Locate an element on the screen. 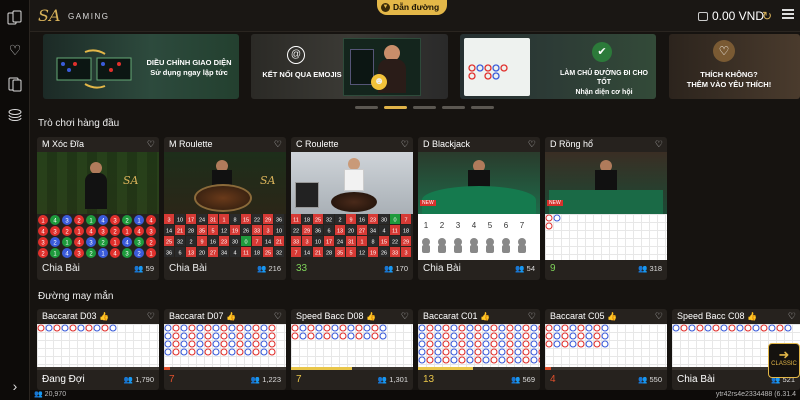  baccarat-table-card: Baccarat C01 👍 ♡ 13 👥 569 is located at coordinates (479, 349).